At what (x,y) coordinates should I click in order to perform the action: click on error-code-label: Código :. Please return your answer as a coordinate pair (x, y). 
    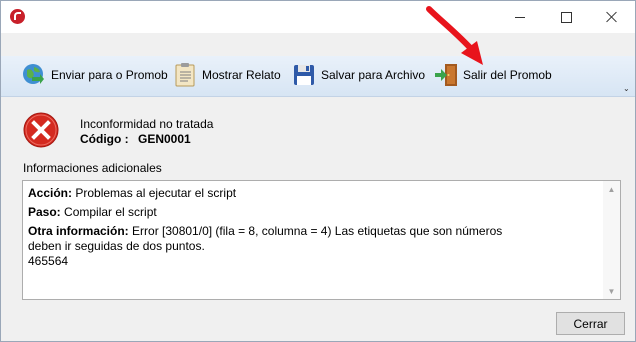
    Looking at the image, I should click on (104, 139).